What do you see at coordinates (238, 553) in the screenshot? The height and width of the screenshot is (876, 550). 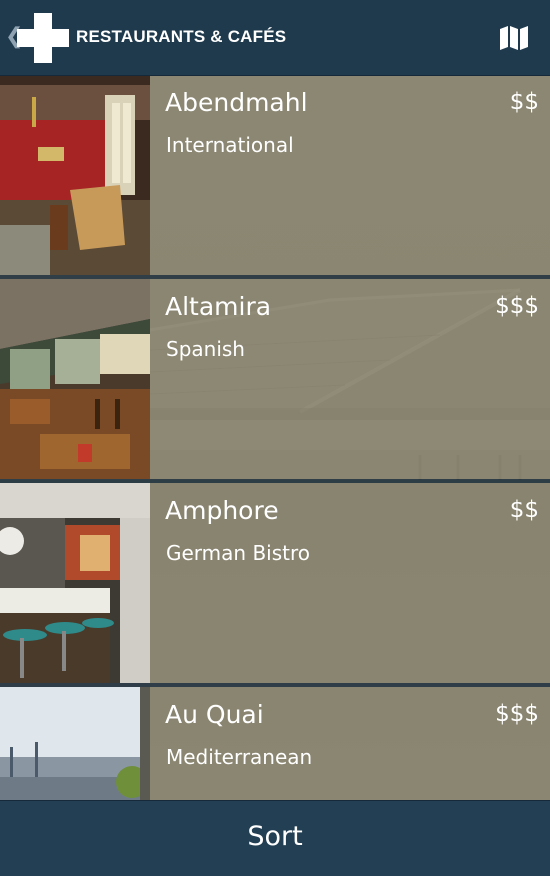 I see `cuisine-type: German Bistro` at bounding box center [238, 553].